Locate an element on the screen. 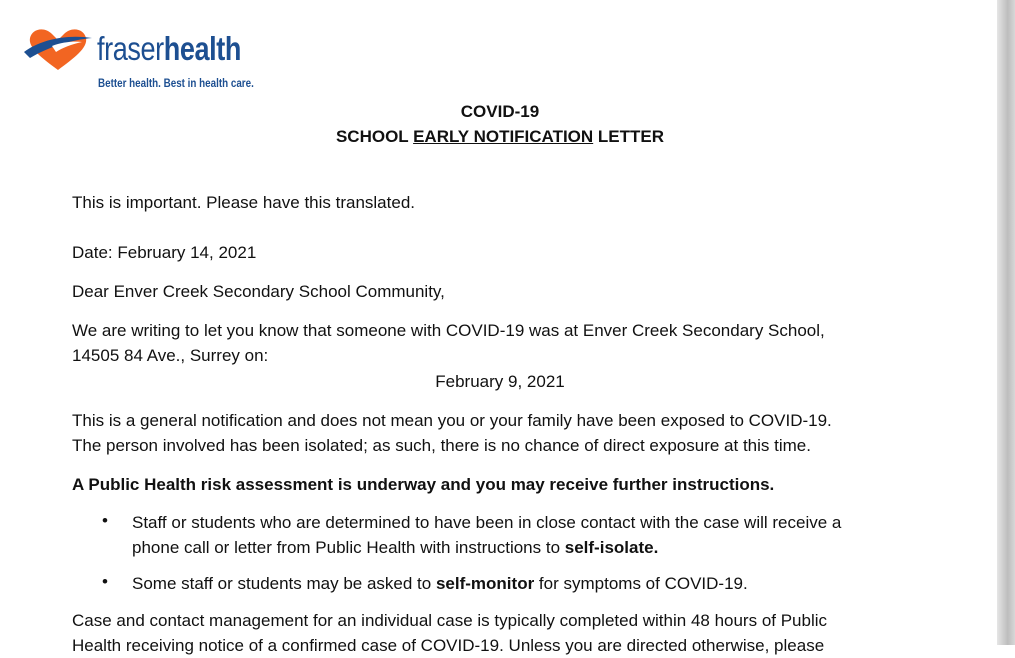 This screenshot has width=1015, height=658. exposure-paragraph-line-2: 14505 84 Ave., Surrey on: is located at coordinates (170, 355).